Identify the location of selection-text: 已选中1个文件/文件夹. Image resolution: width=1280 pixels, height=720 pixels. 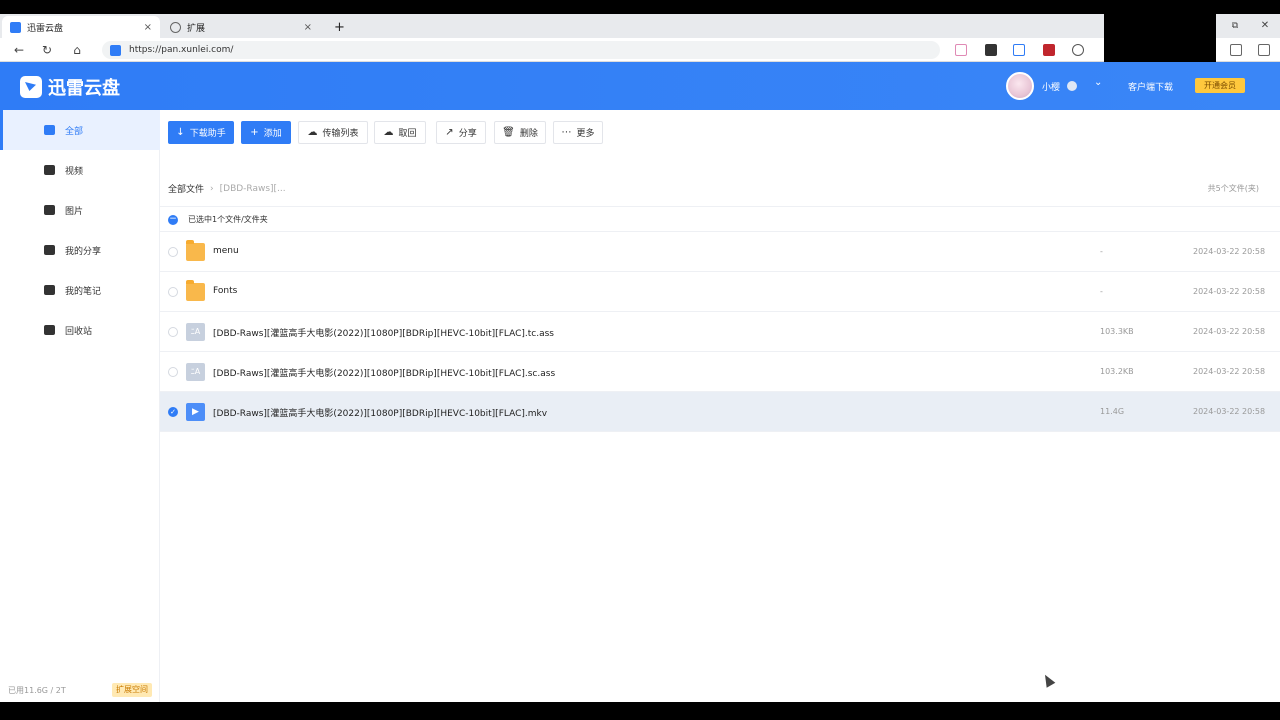
(228, 219).